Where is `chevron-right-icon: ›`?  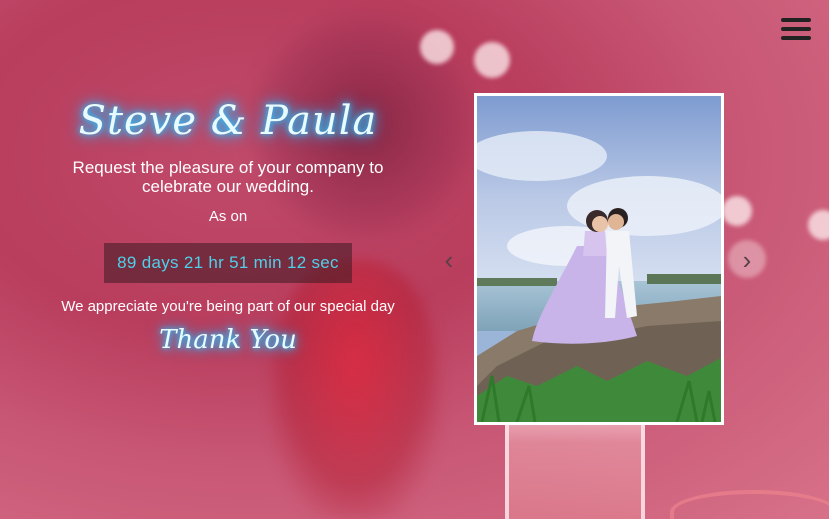 chevron-right-icon: › is located at coordinates (747, 260).